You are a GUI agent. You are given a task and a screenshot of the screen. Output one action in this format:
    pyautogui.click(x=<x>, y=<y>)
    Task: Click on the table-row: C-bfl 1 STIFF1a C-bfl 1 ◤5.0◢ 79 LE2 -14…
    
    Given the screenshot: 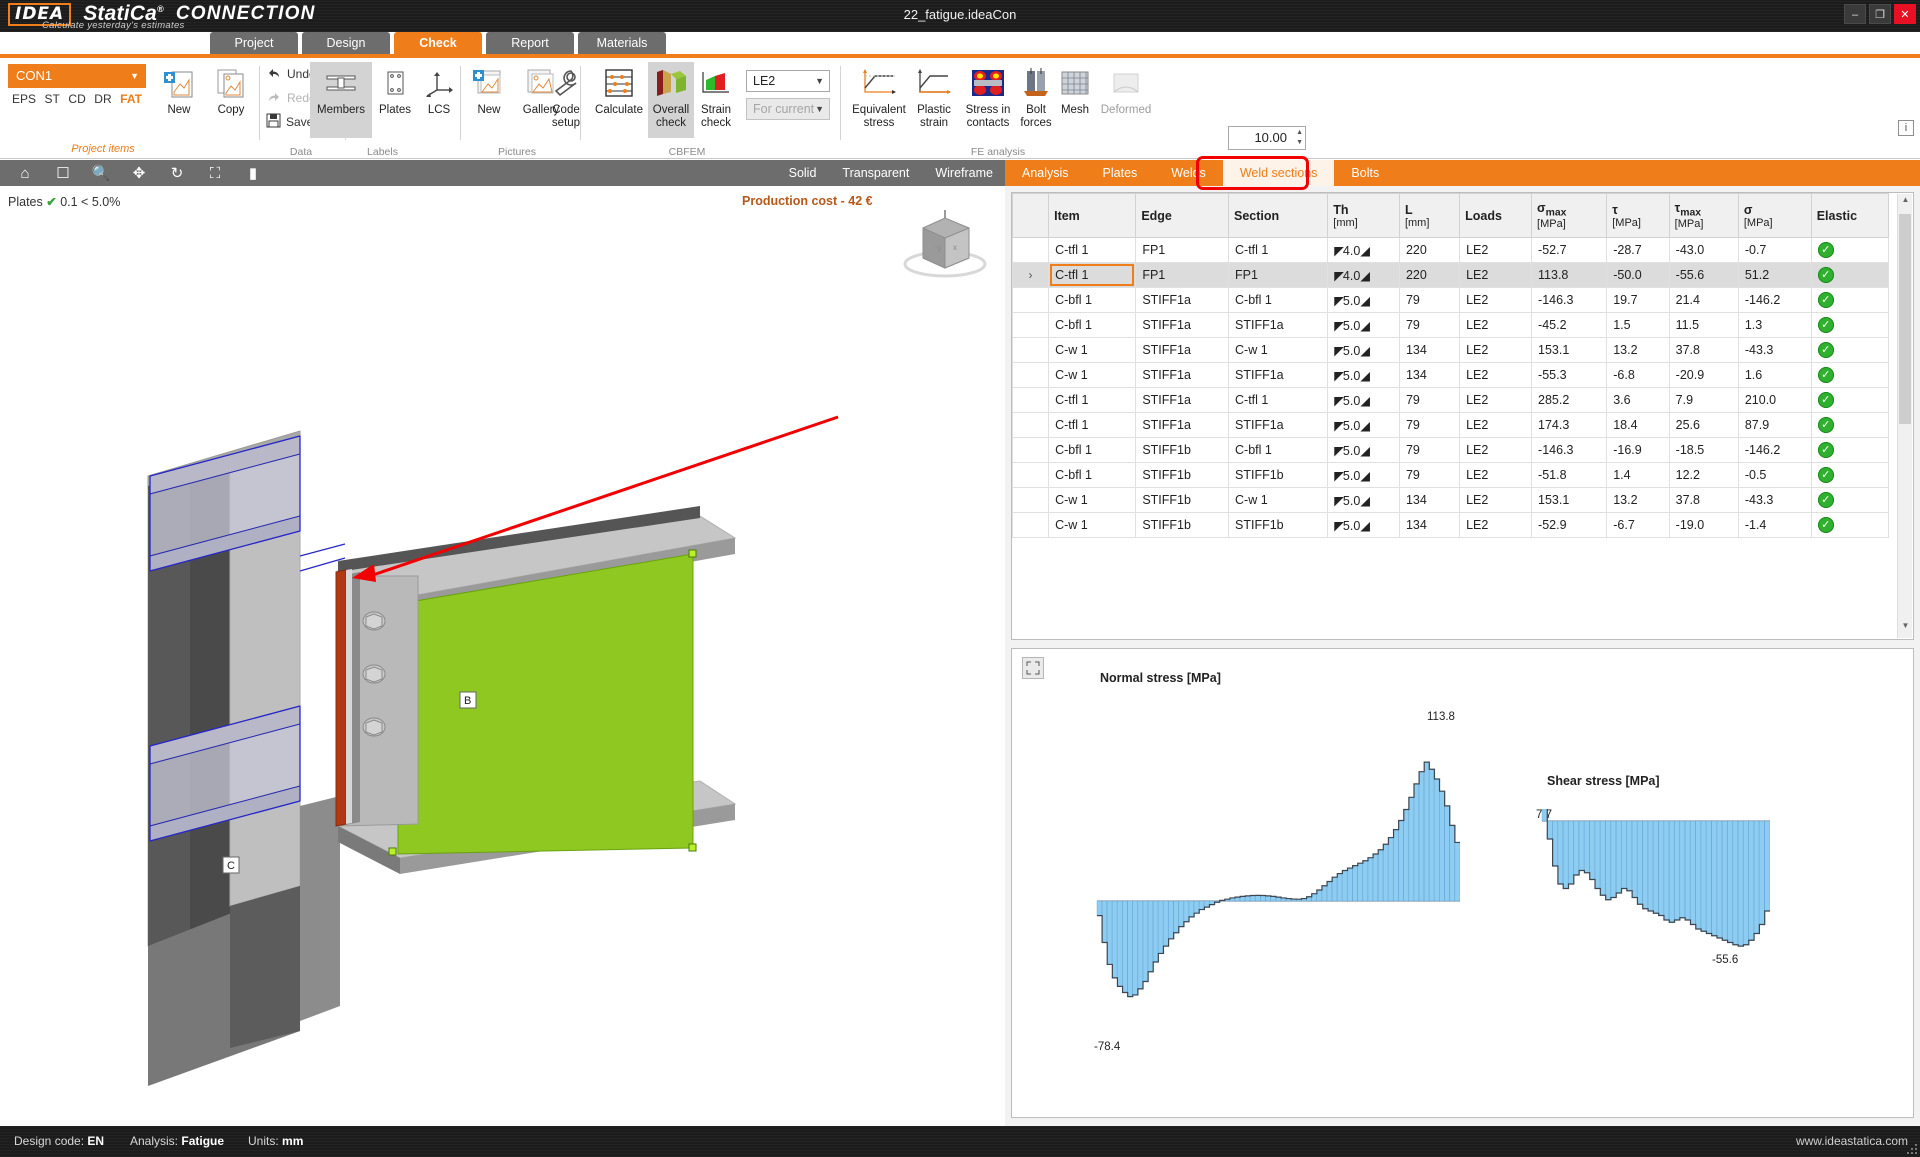 What is the action you would take?
    pyautogui.click(x=1451, y=300)
    